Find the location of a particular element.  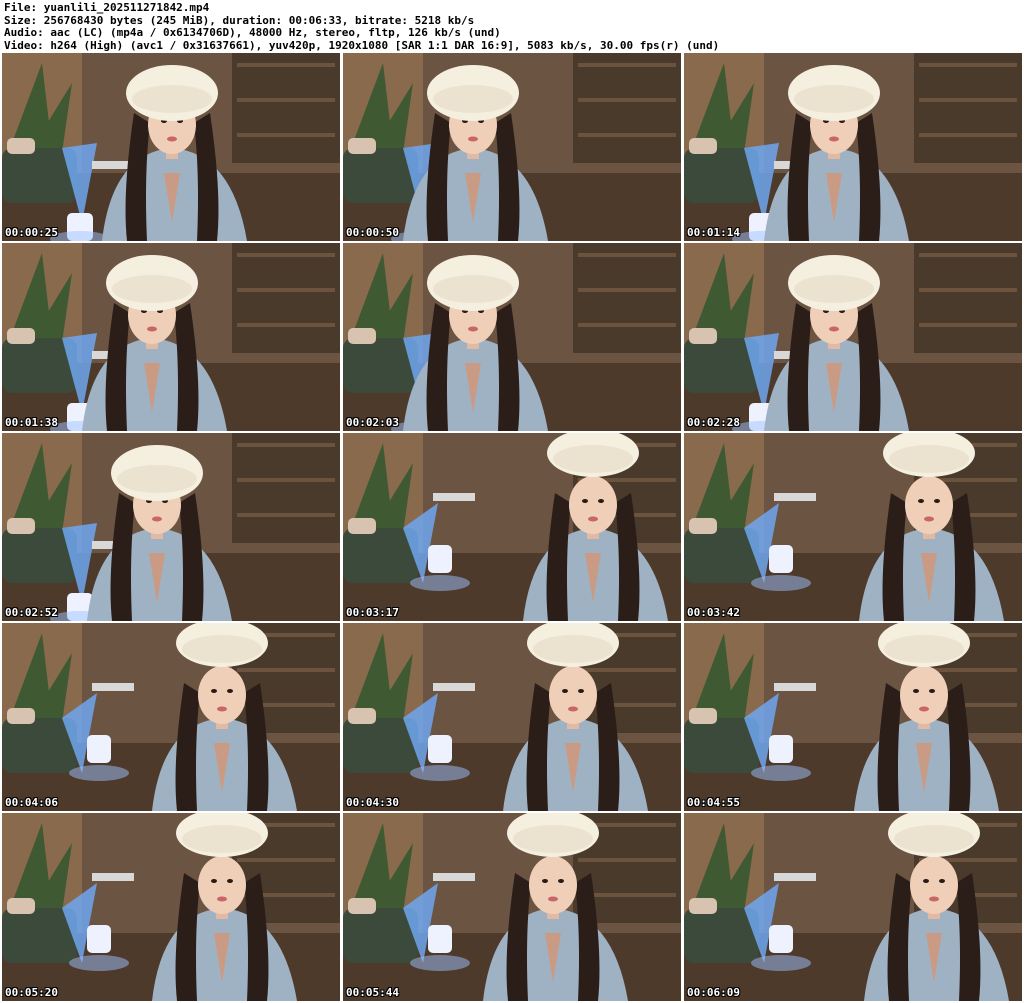

thumbnail-frame: 00:03:42 is located at coordinates (853, 527).